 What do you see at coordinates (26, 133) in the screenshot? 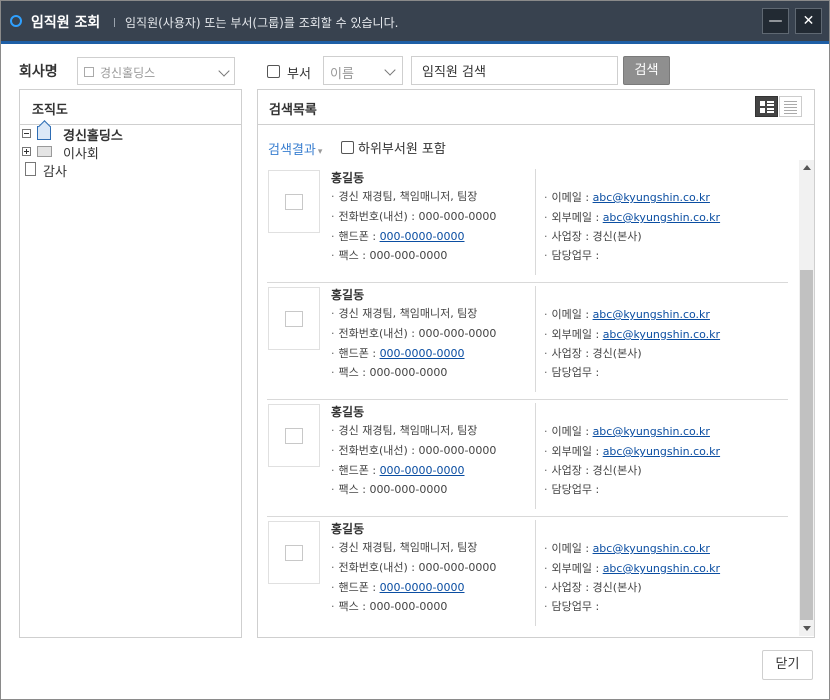
I see `collapse-icon` at bounding box center [26, 133].